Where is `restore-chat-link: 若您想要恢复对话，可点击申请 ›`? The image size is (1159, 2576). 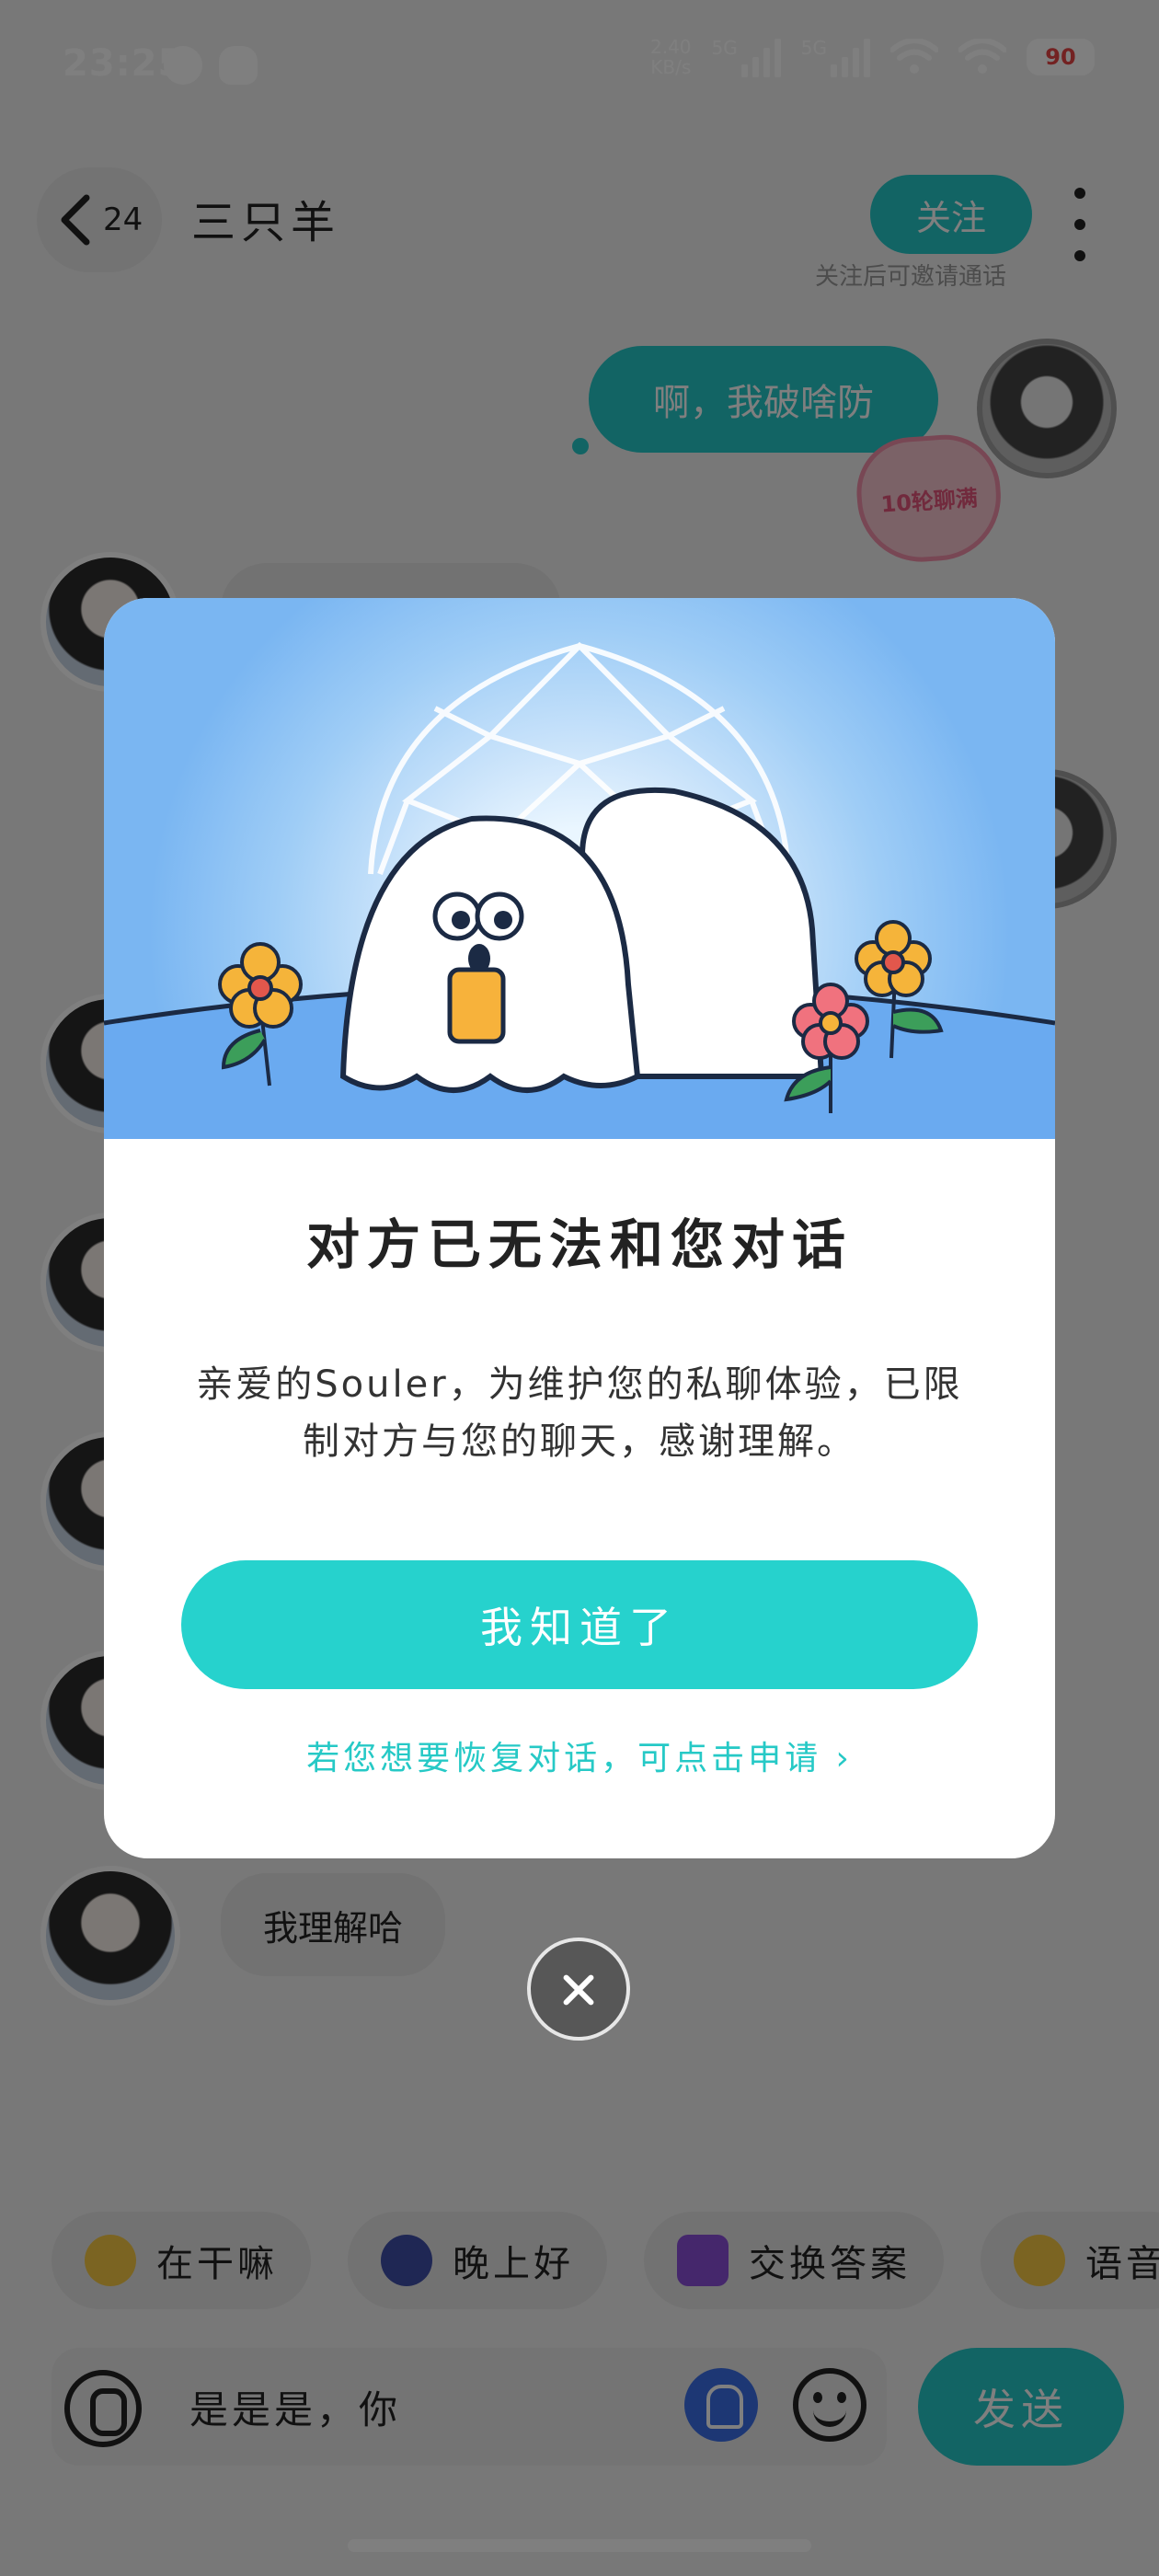
restore-chat-link: 若您想要恢复对话，可点击申请 › is located at coordinates (579, 1755).